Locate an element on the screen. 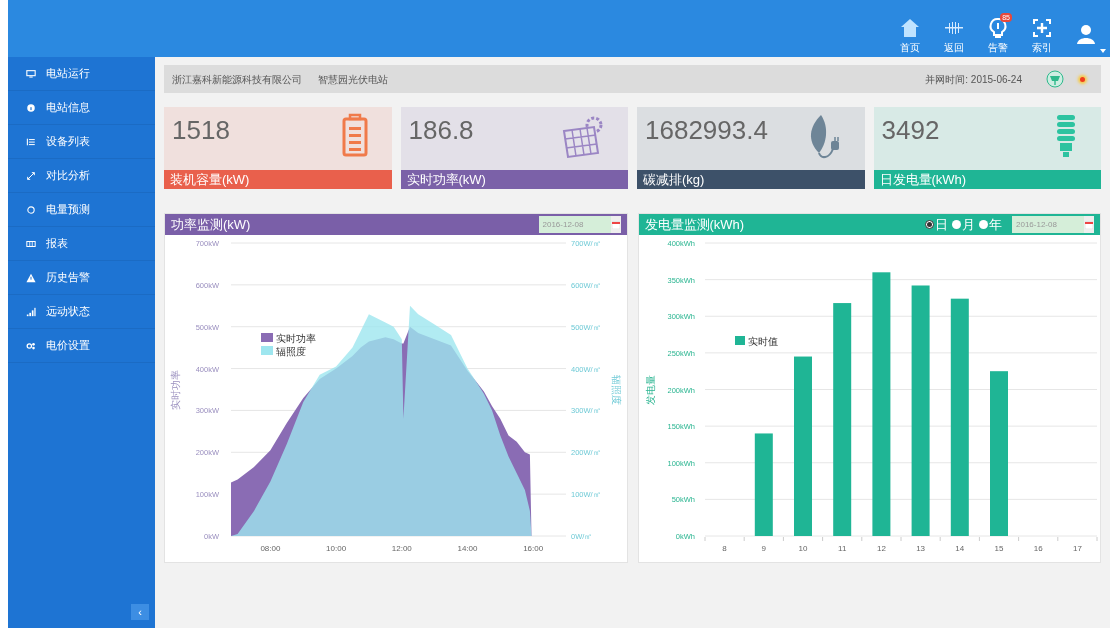 The height and width of the screenshot is (628, 1110). axis-label: 14:00 is located at coordinates (467, 548).